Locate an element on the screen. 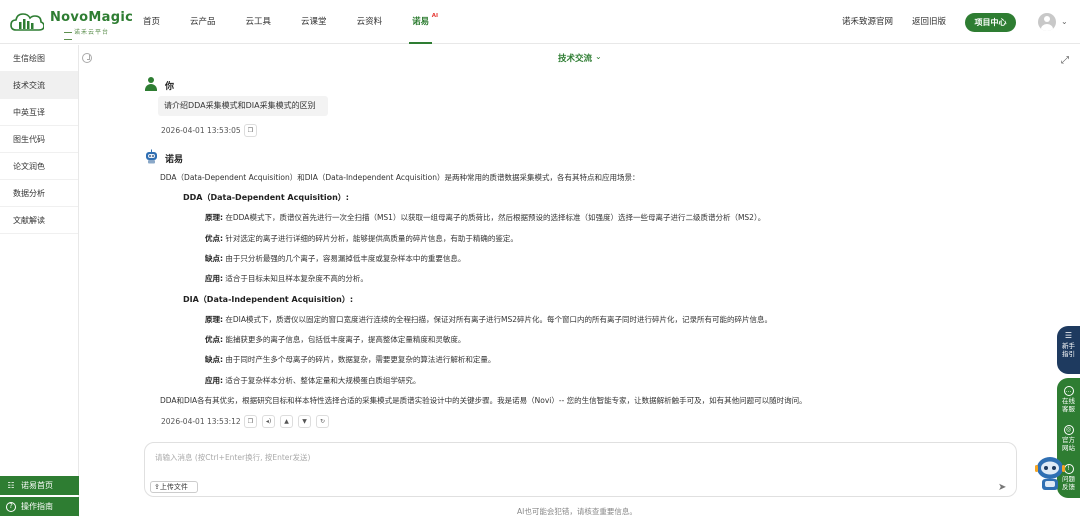 The image size is (1080, 517). bot-name: 诺易 is located at coordinates (174, 160).